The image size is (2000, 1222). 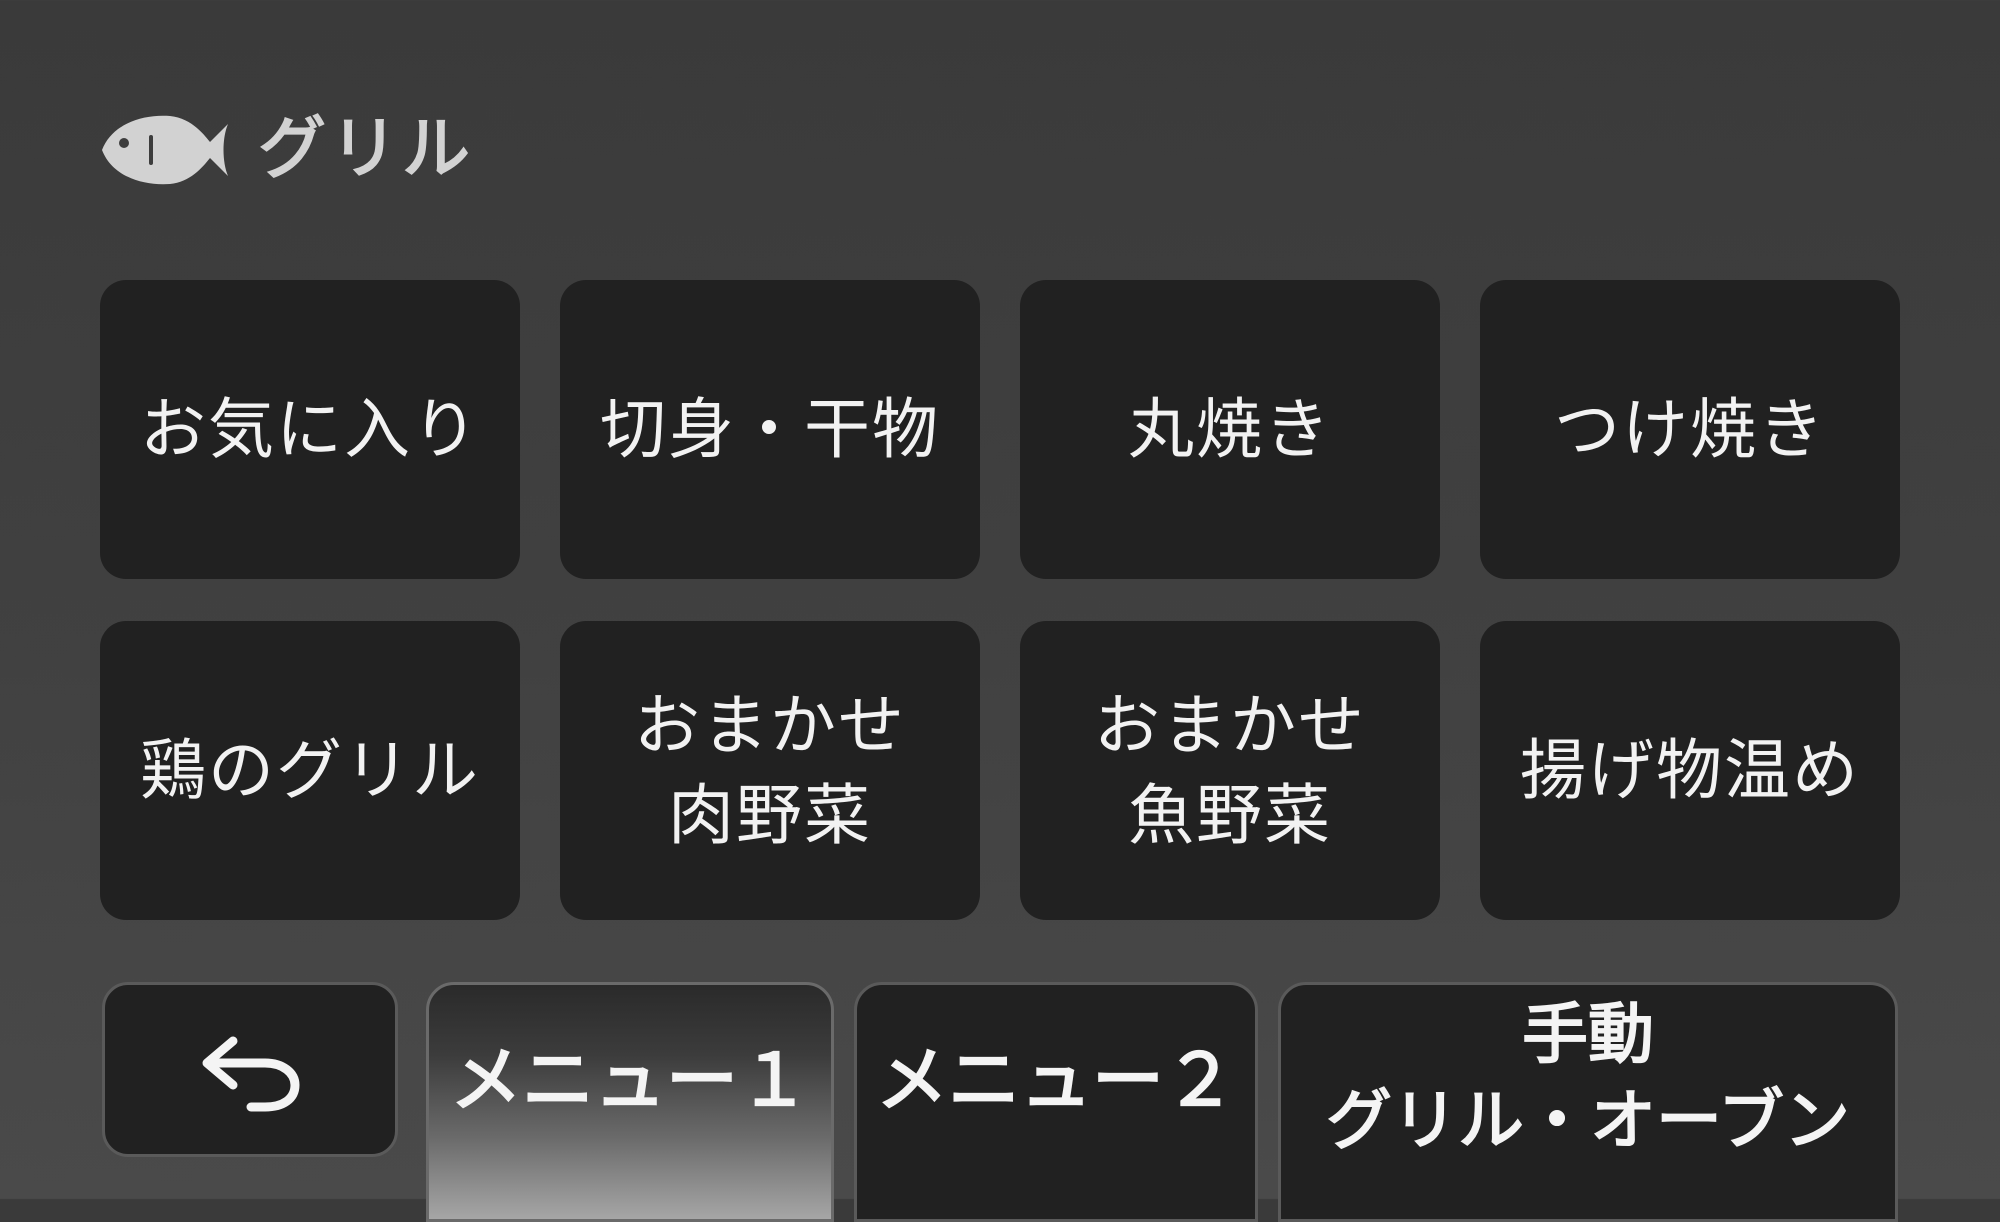 I want to click on back-button, so click(x=250, y=1069).